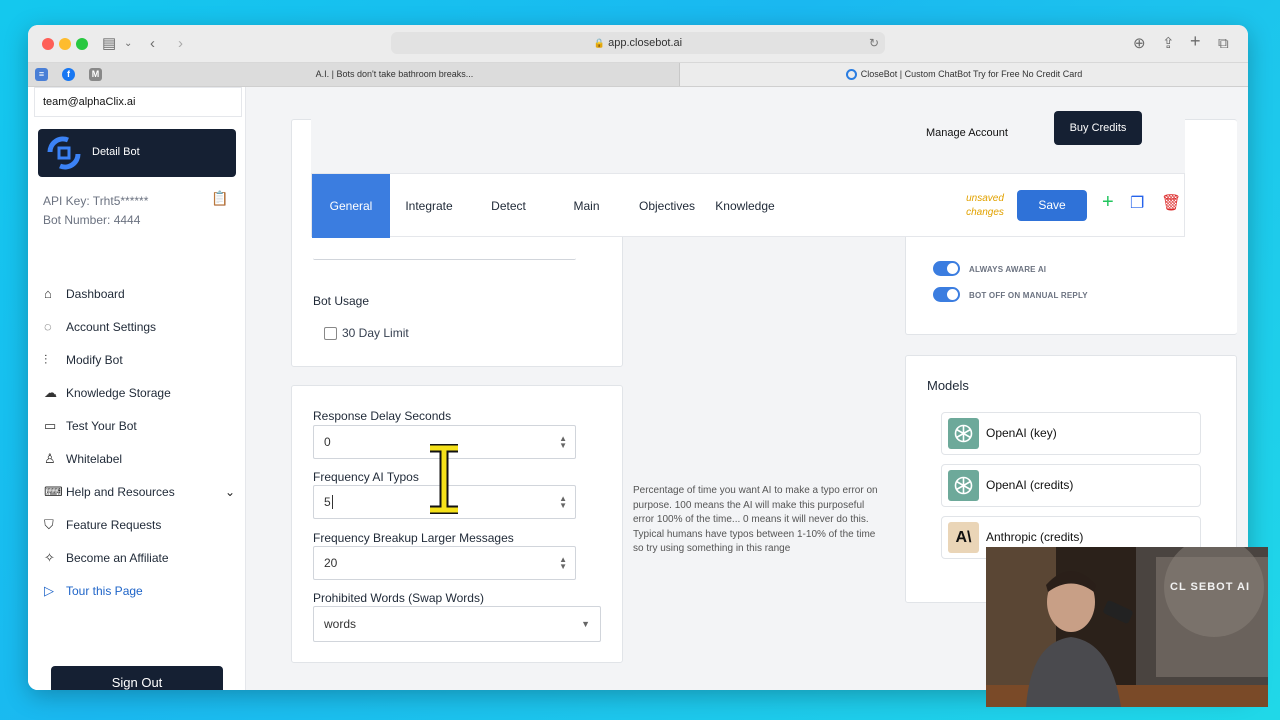 The height and width of the screenshot is (720, 1280). I want to click on sidebar-item-help-and-resources: ⌨ Help and Resources ⌄, so click(141, 491).